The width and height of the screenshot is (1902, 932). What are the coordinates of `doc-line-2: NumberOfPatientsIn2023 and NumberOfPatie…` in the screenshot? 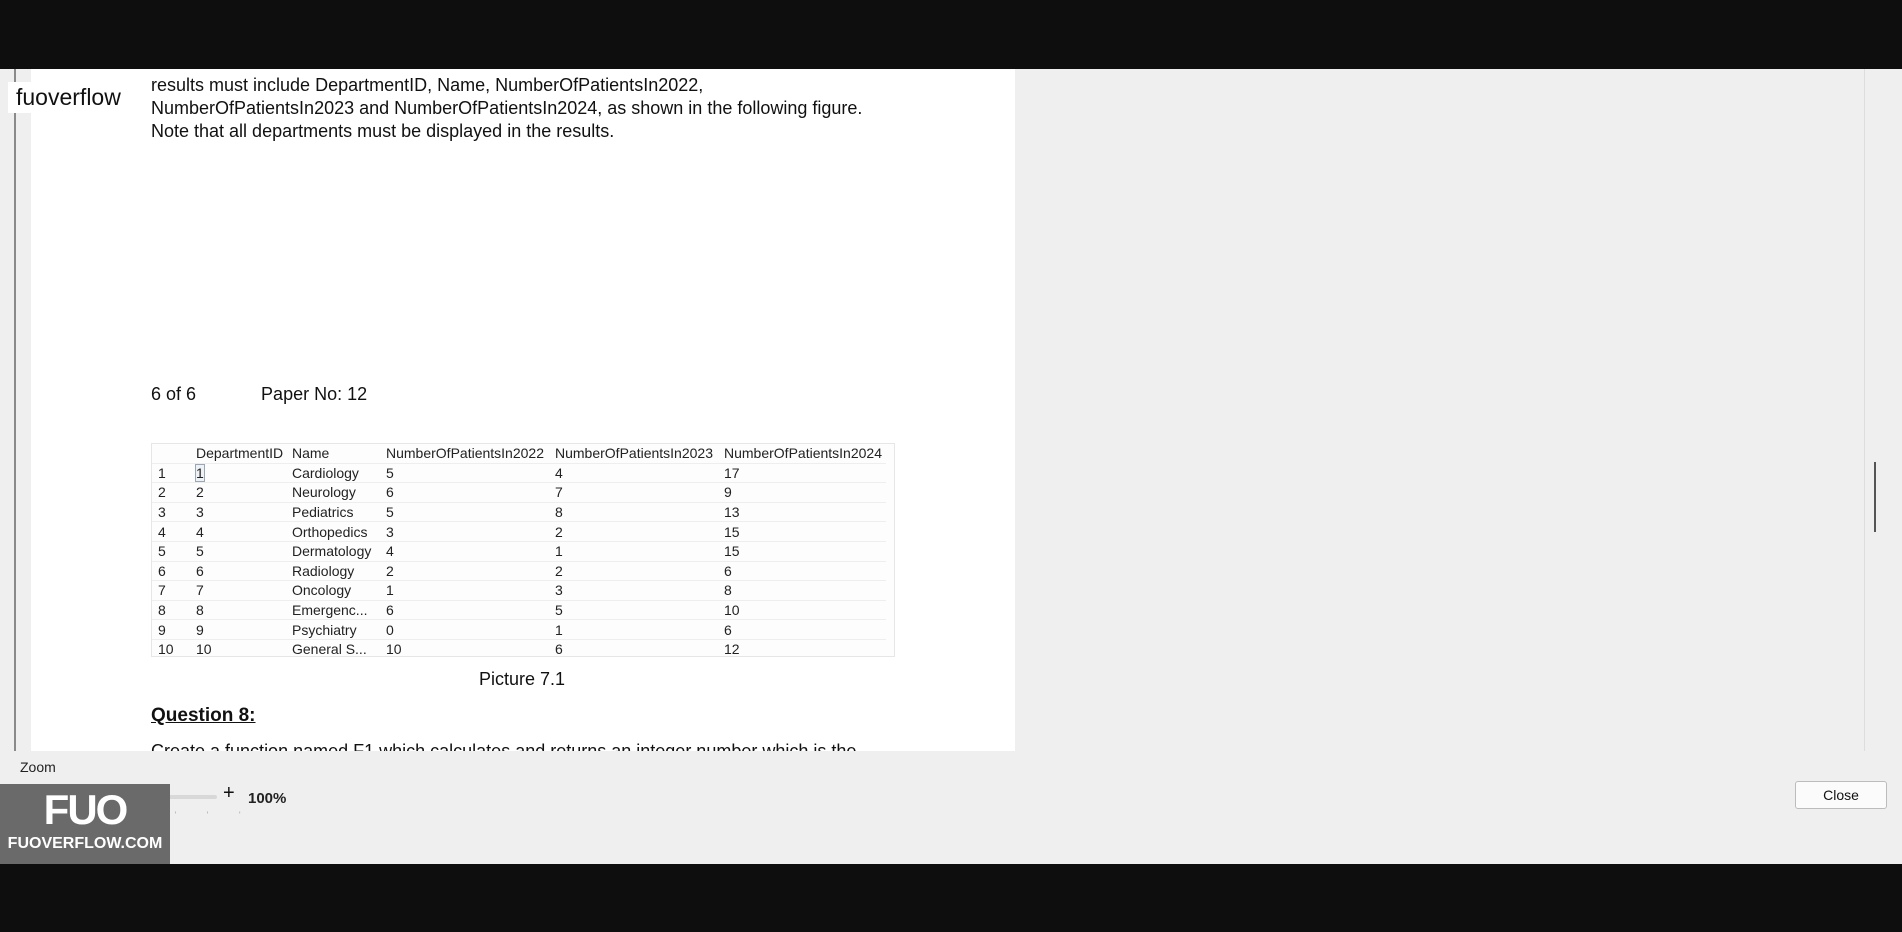 It's located at (507, 108).